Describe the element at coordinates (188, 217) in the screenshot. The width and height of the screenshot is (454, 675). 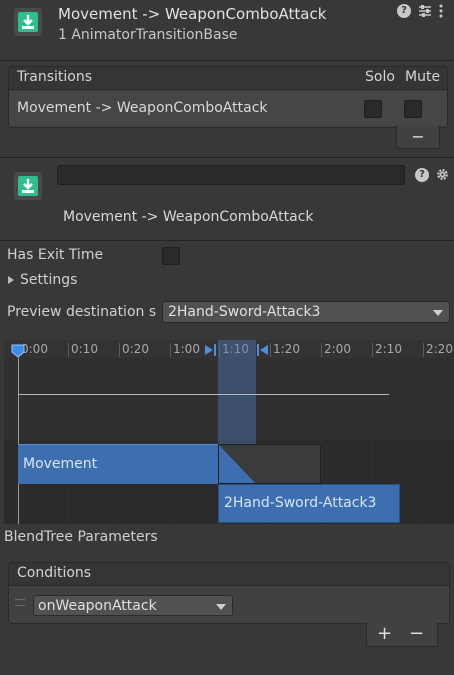
I see `transition-detail-subtitle: Movement -> WeaponComboAttack` at that location.